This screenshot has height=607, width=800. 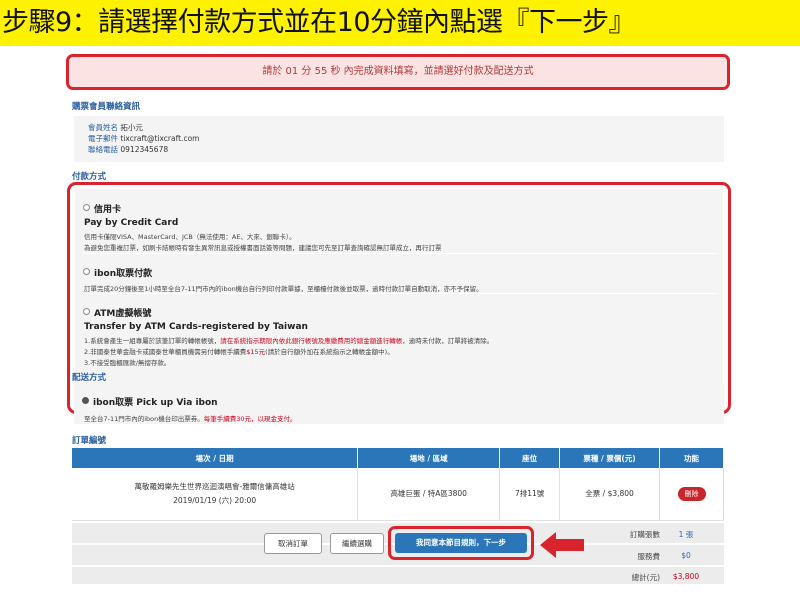 What do you see at coordinates (165, 352) in the screenshot?
I see `desc-text: 2.非國泰世華金融卡或國泰世華櫃員機需另付轉帳手續費` at bounding box center [165, 352].